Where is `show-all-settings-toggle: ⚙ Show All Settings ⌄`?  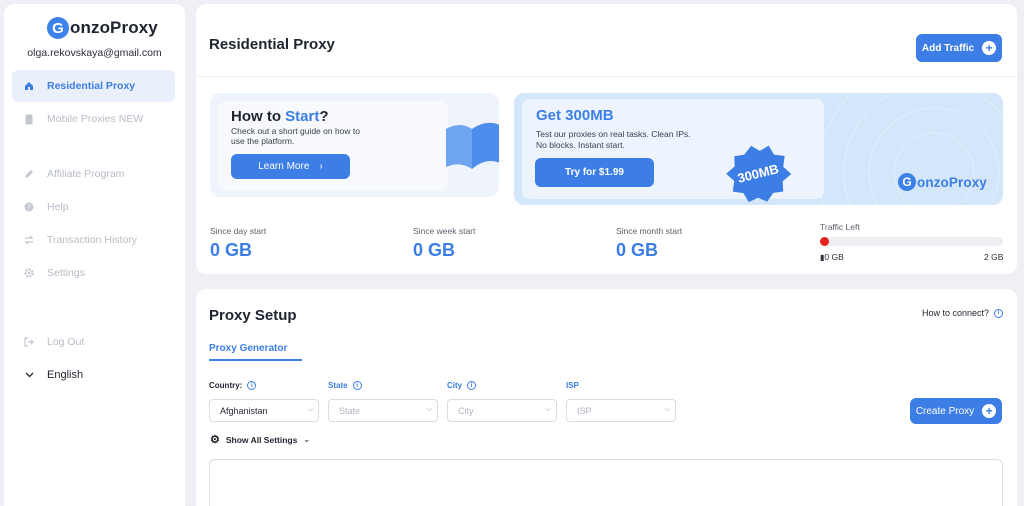
show-all-settings-toggle: ⚙ Show All Settings ⌄ is located at coordinates (260, 439).